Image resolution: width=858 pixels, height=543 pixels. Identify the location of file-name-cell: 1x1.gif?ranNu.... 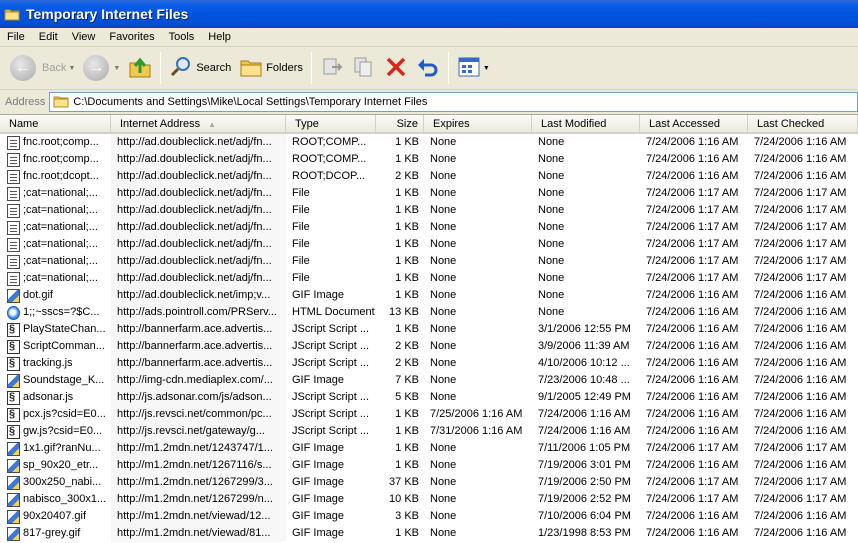
(55, 448).